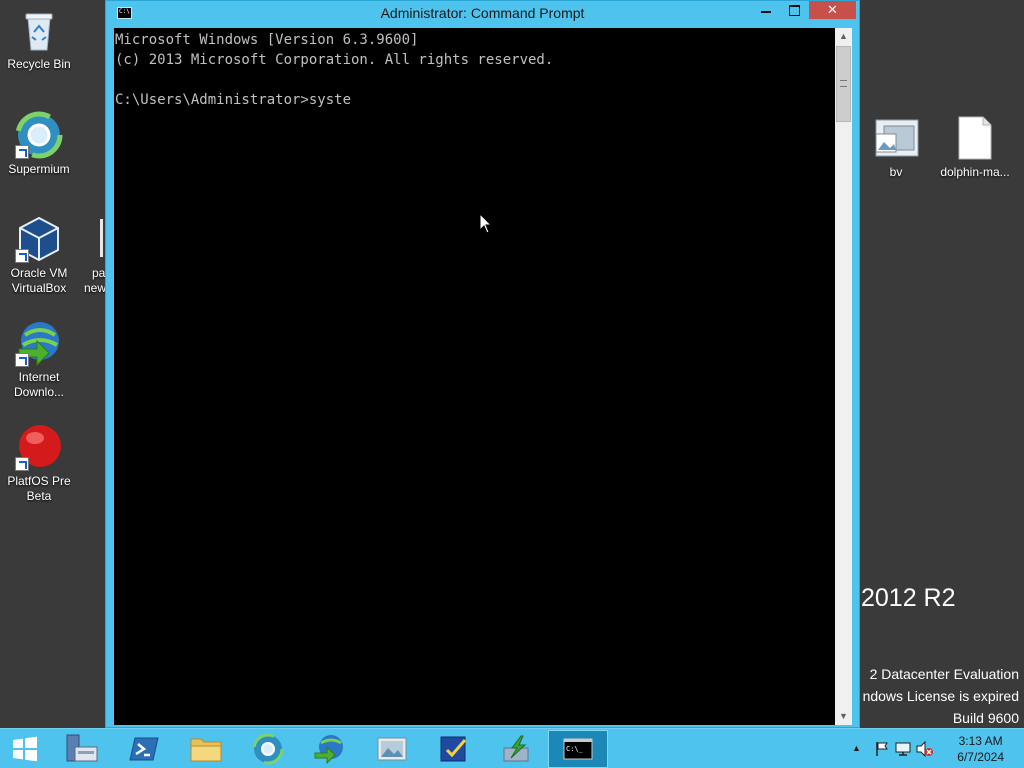  I want to click on scroll-down-arrow-icon: ▼, so click(843, 716).